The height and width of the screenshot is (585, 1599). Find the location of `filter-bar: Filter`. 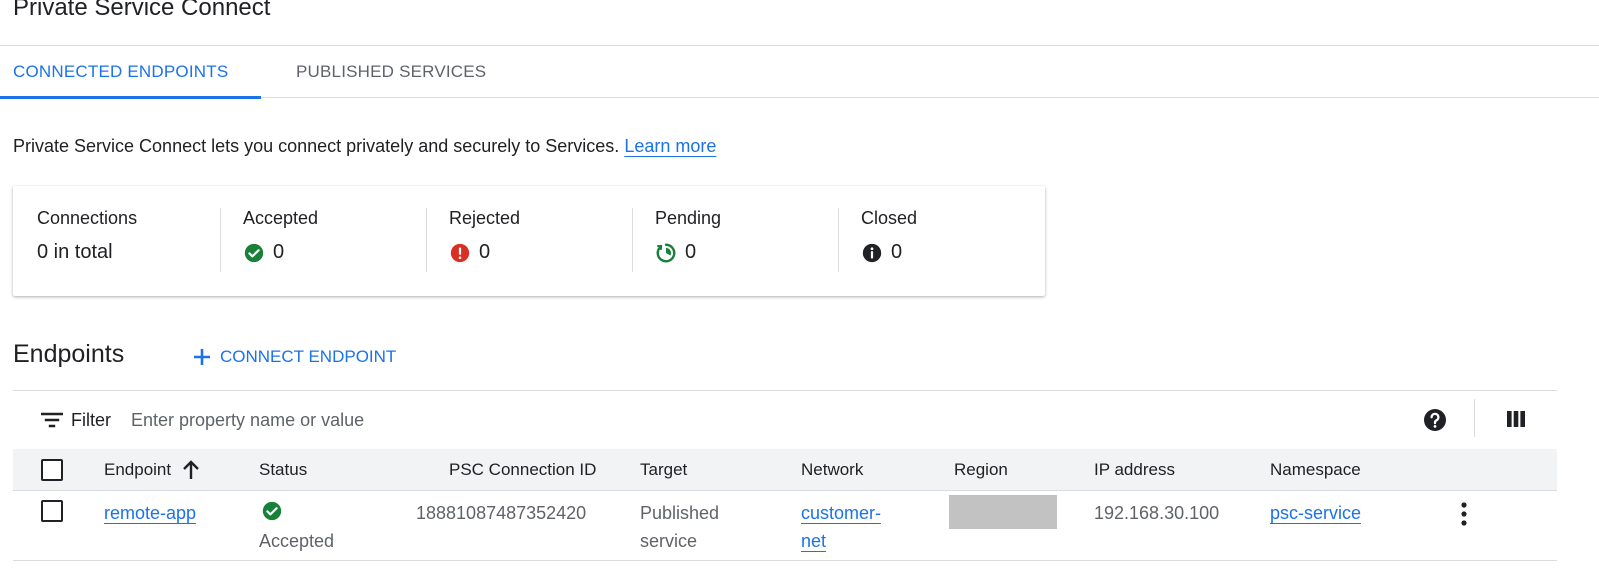

filter-bar: Filter is located at coordinates (785, 420).